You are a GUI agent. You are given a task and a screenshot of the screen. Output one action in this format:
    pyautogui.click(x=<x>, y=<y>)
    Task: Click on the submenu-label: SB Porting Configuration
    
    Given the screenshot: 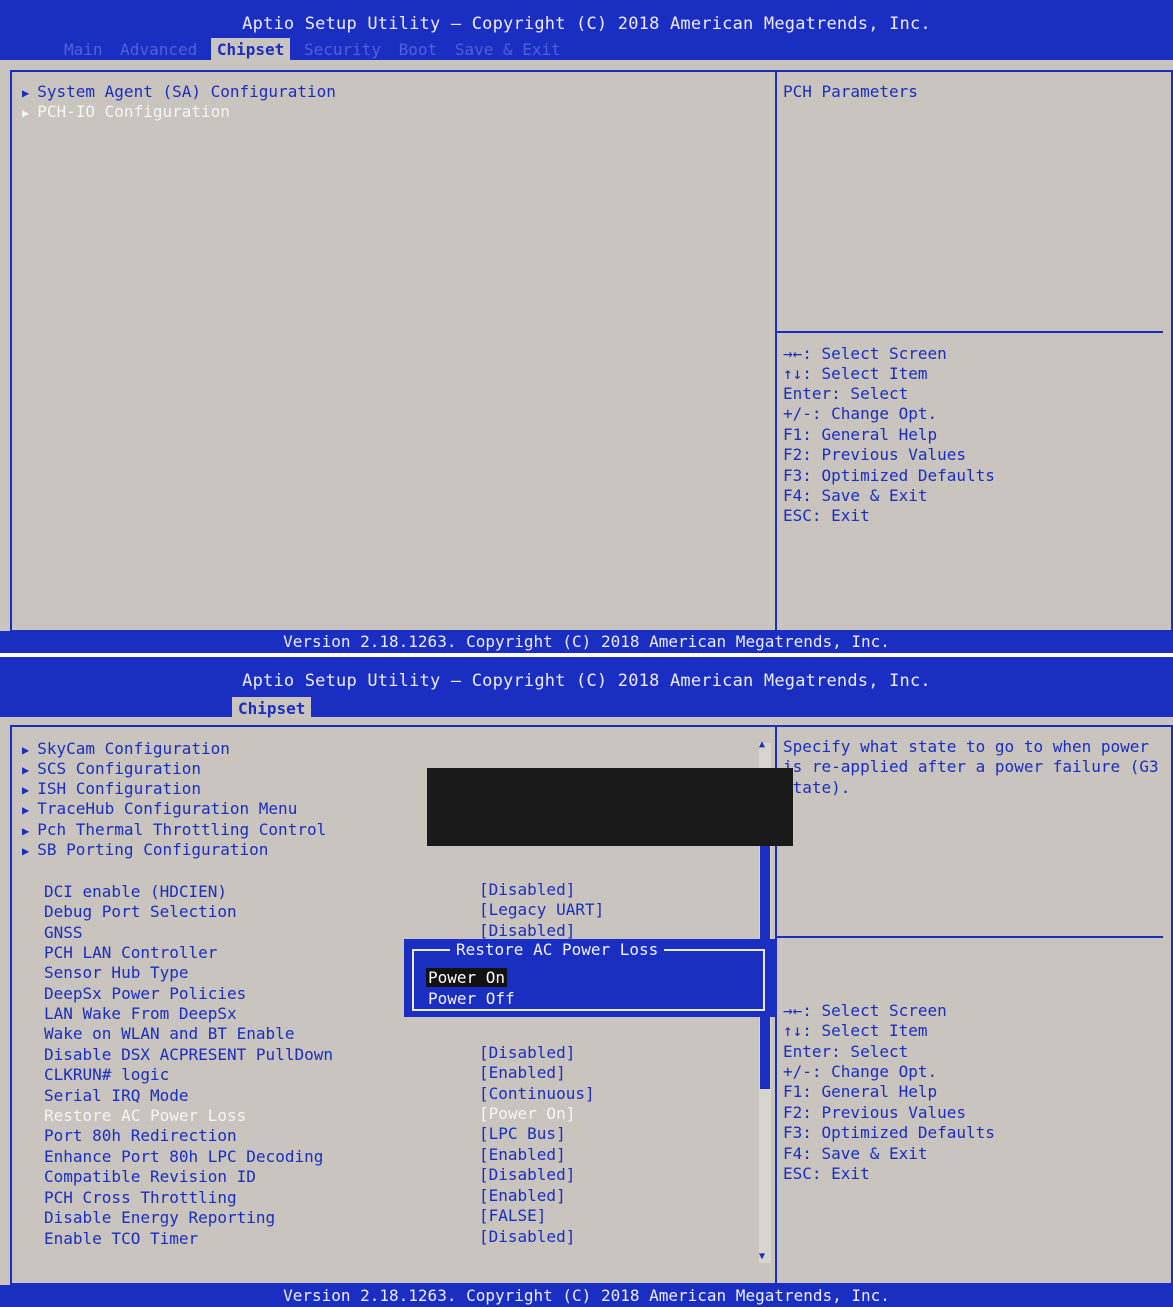 What is the action you would take?
    pyautogui.click(x=153, y=849)
    